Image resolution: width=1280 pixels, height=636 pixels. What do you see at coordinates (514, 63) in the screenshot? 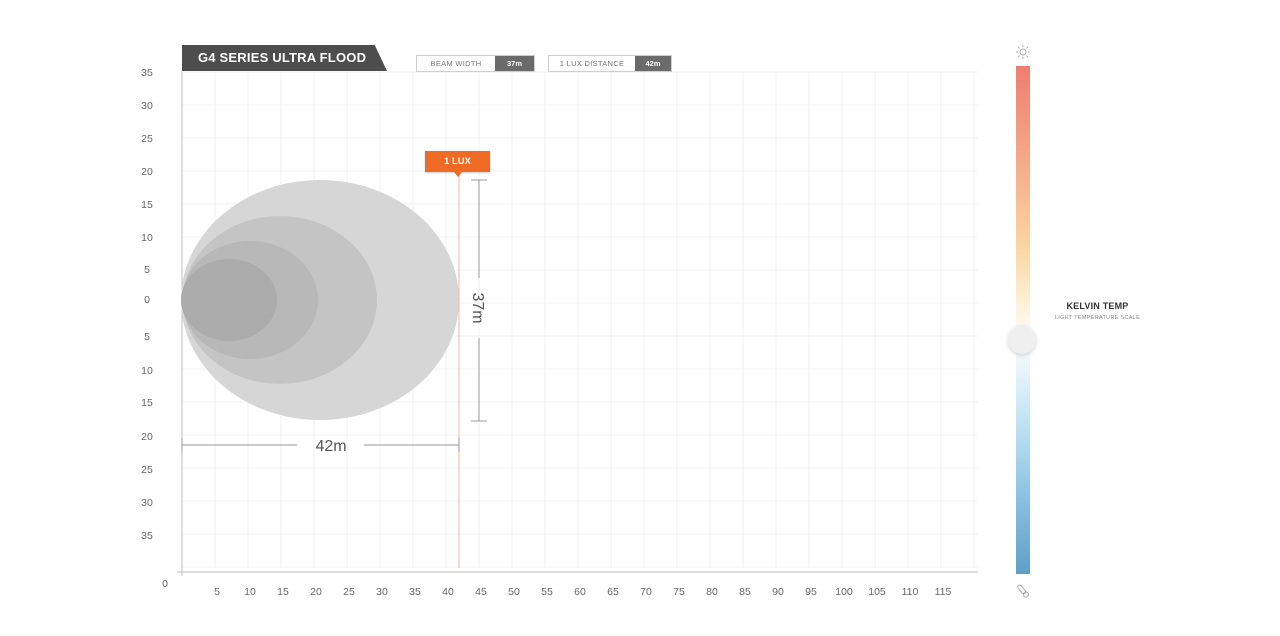
I see `beam-width-value: 37m` at bounding box center [514, 63].